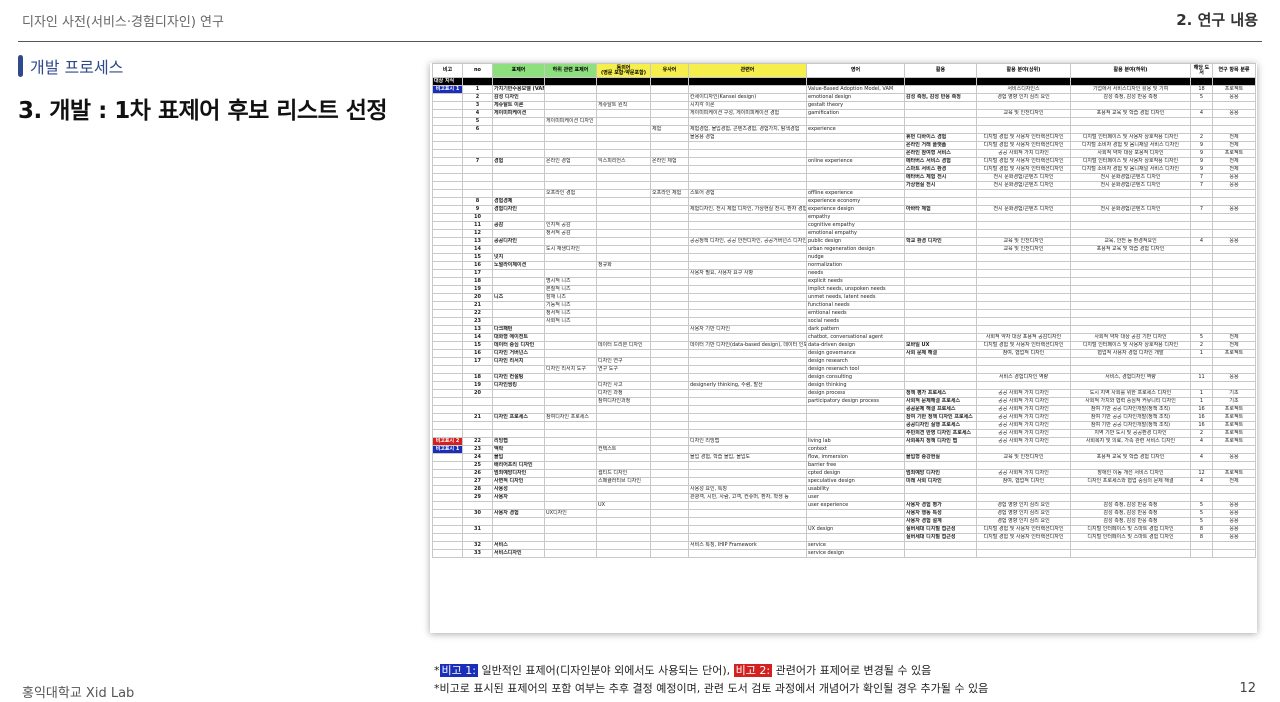  What do you see at coordinates (855, 353) in the screenshot?
I see `row-english: design governance` at bounding box center [855, 353].